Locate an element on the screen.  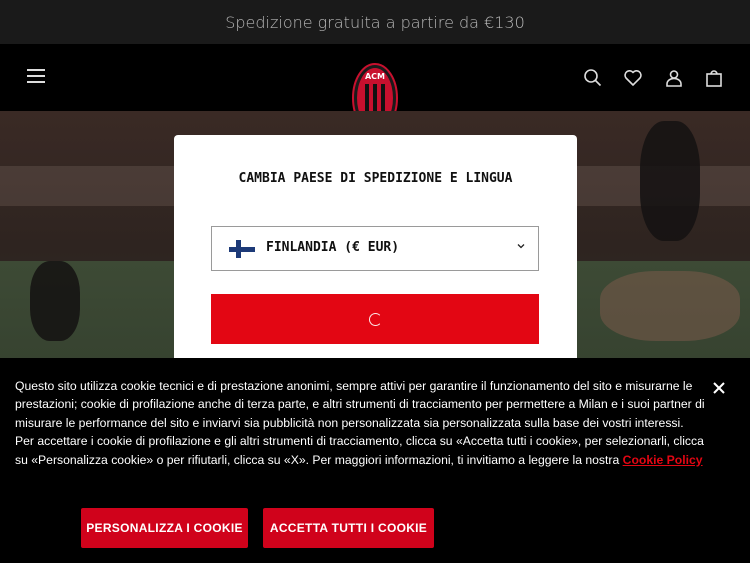
announcement-bar: Spedizione gratuita a partire da €130 is located at coordinates (375, 22).